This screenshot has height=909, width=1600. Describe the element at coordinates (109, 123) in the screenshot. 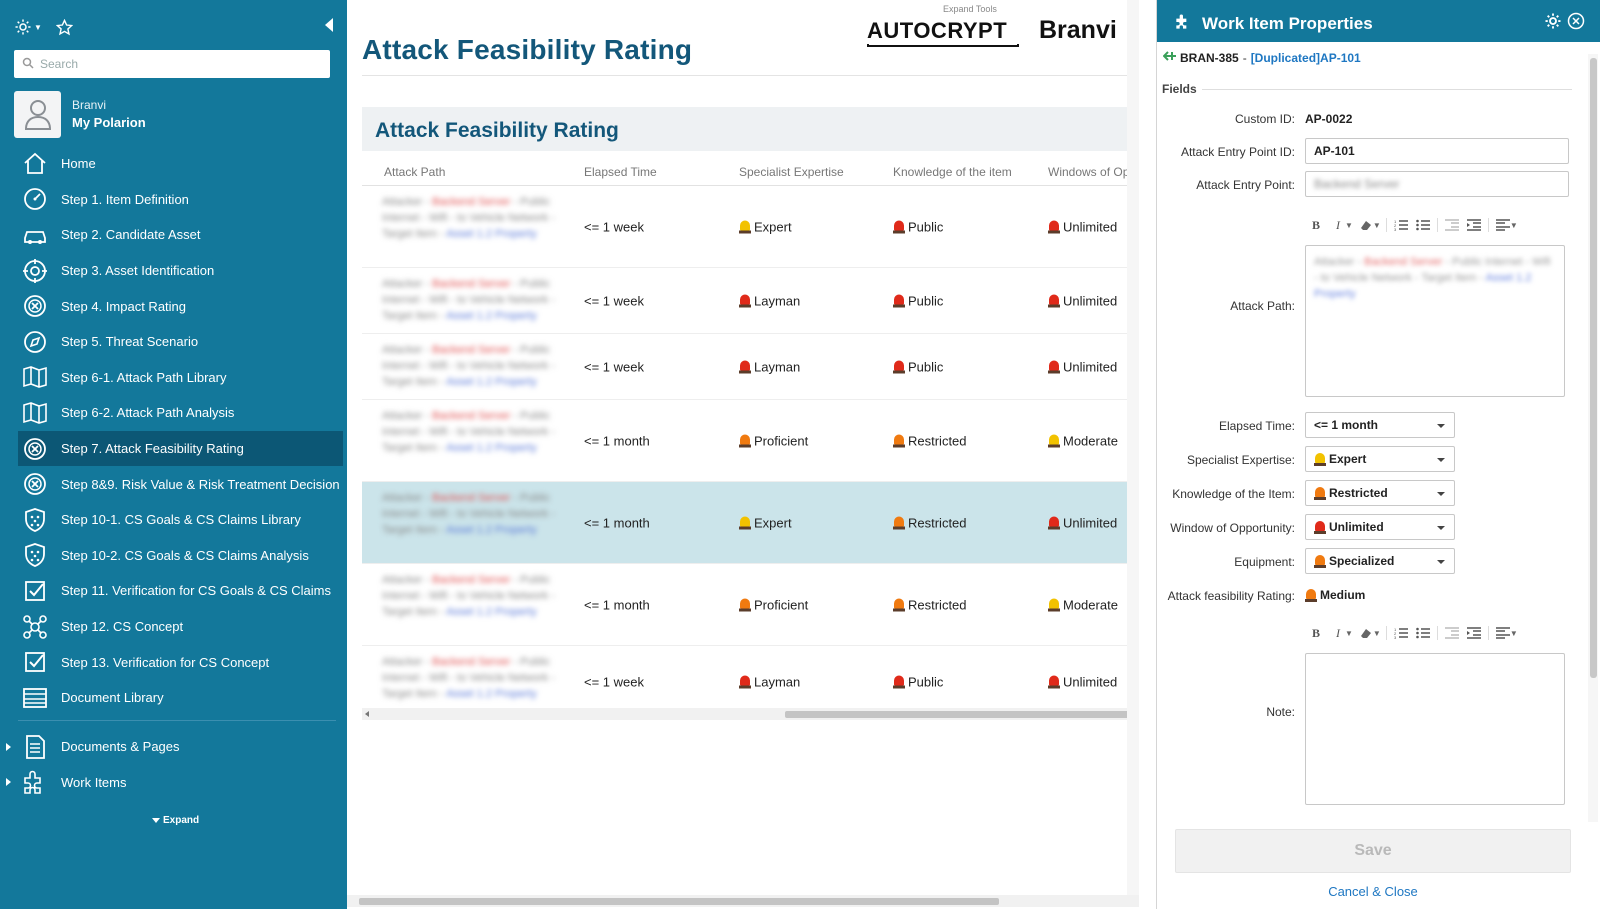

I see `project-name: My Polarion` at that location.